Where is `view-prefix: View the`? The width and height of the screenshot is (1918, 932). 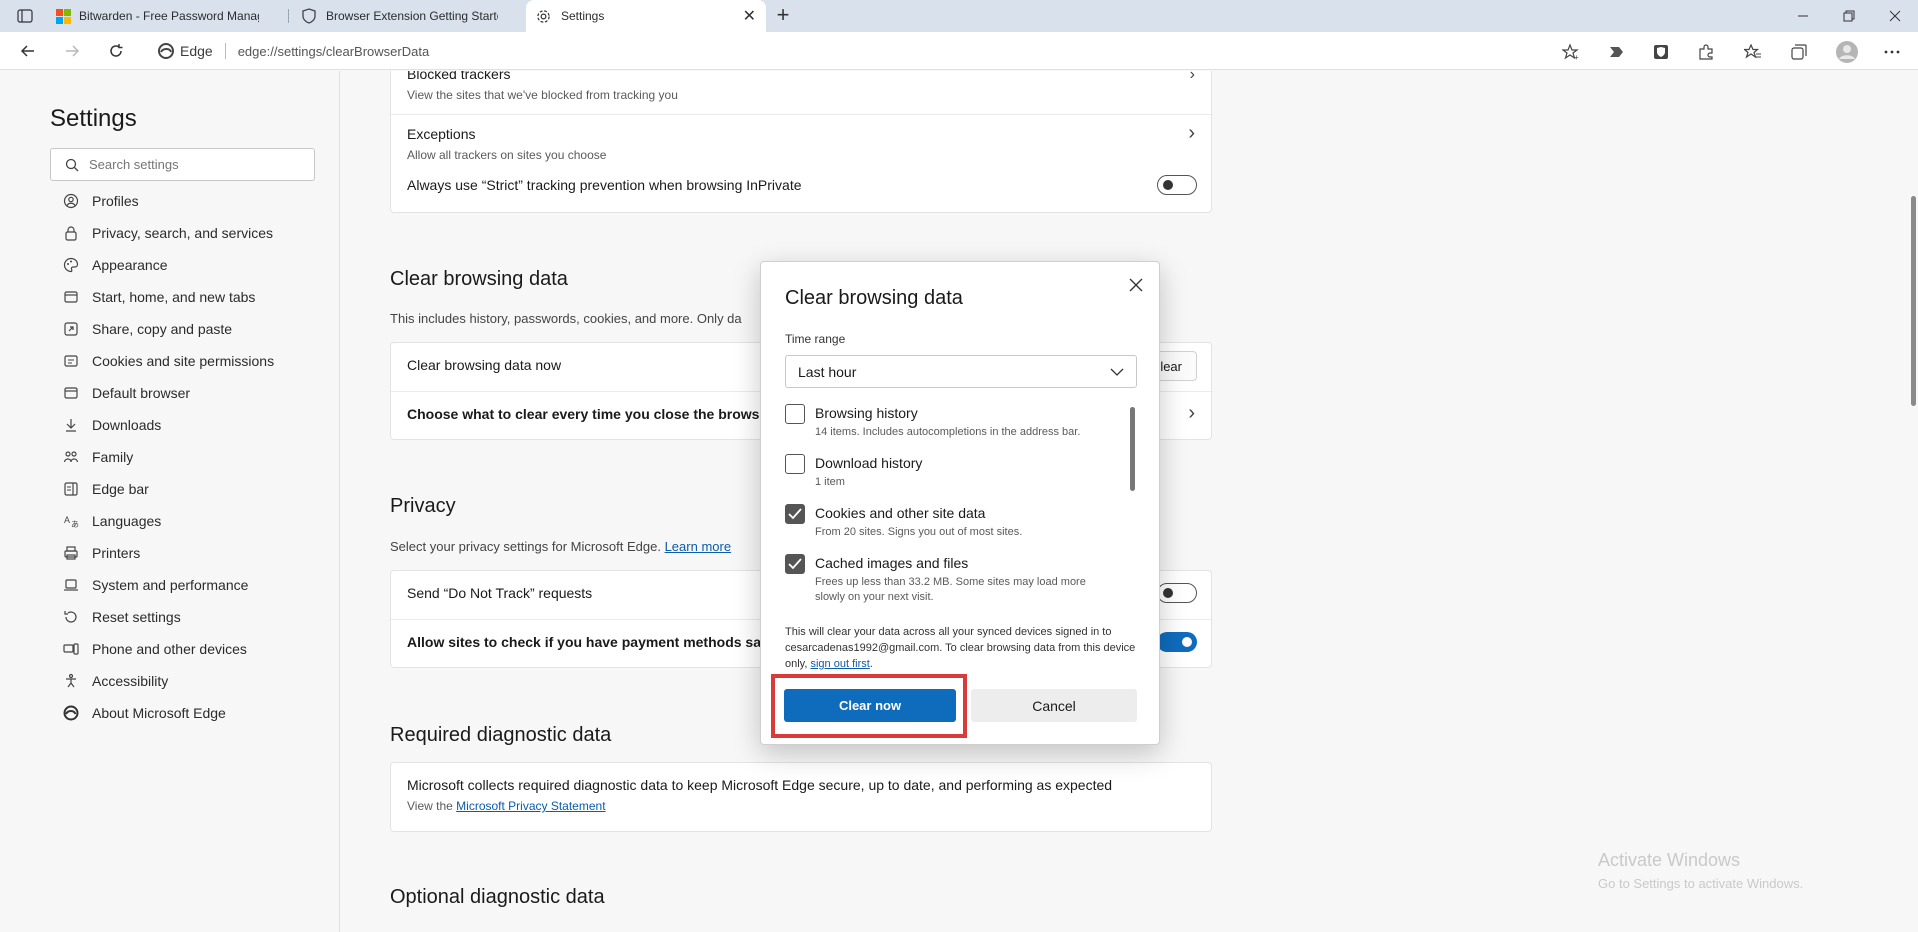 view-prefix: View the is located at coordinates (430, 806).